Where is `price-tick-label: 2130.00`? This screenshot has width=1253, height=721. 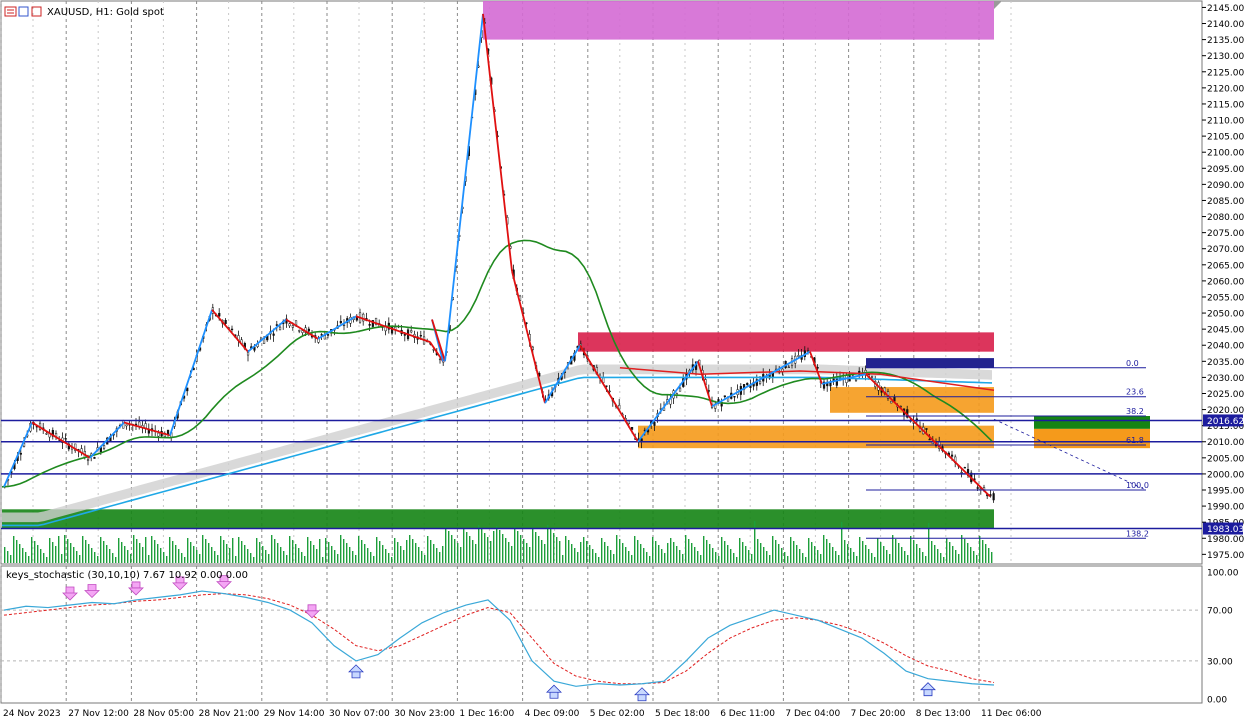 price-tick-label: 2130.00 is located at coordinates (1225, 57).